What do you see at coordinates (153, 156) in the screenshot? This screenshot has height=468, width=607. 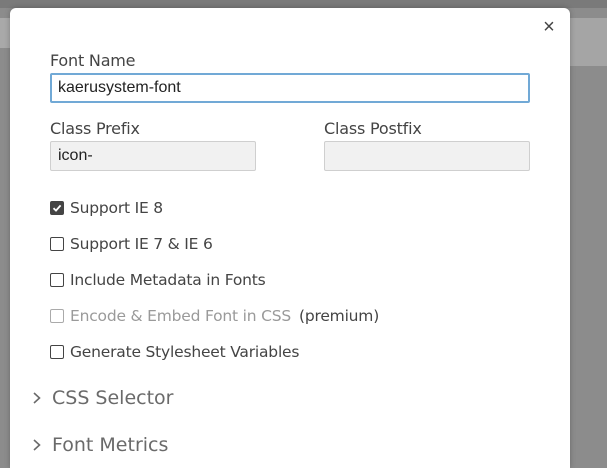 I see `class-prefix-input: icon-` at bounding box center [153, 156].